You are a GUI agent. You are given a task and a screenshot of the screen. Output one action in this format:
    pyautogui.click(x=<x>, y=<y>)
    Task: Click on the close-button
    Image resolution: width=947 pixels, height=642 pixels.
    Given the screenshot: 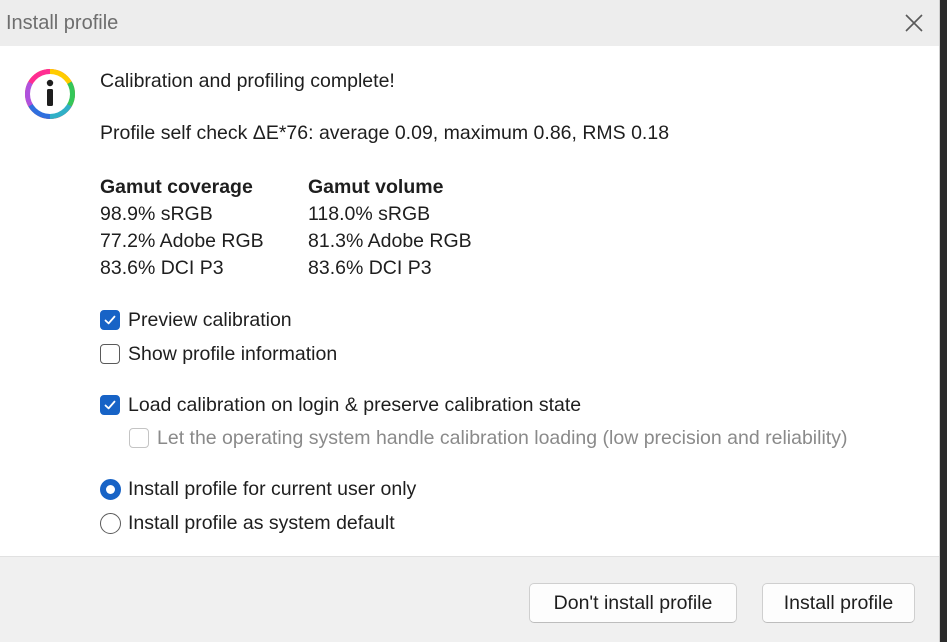 What is the action you would take?
    pyautogui.click(x=914, y=23)
    